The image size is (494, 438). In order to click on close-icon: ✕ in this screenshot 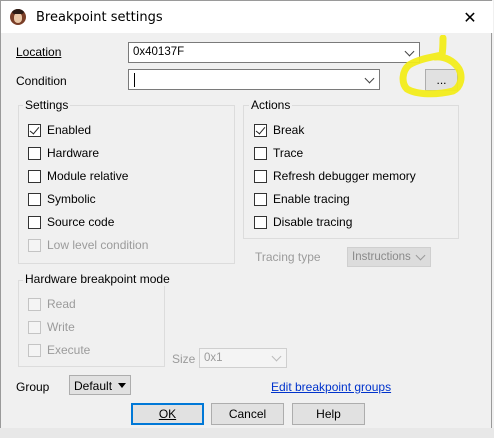, I will do `click(470, 17)`.